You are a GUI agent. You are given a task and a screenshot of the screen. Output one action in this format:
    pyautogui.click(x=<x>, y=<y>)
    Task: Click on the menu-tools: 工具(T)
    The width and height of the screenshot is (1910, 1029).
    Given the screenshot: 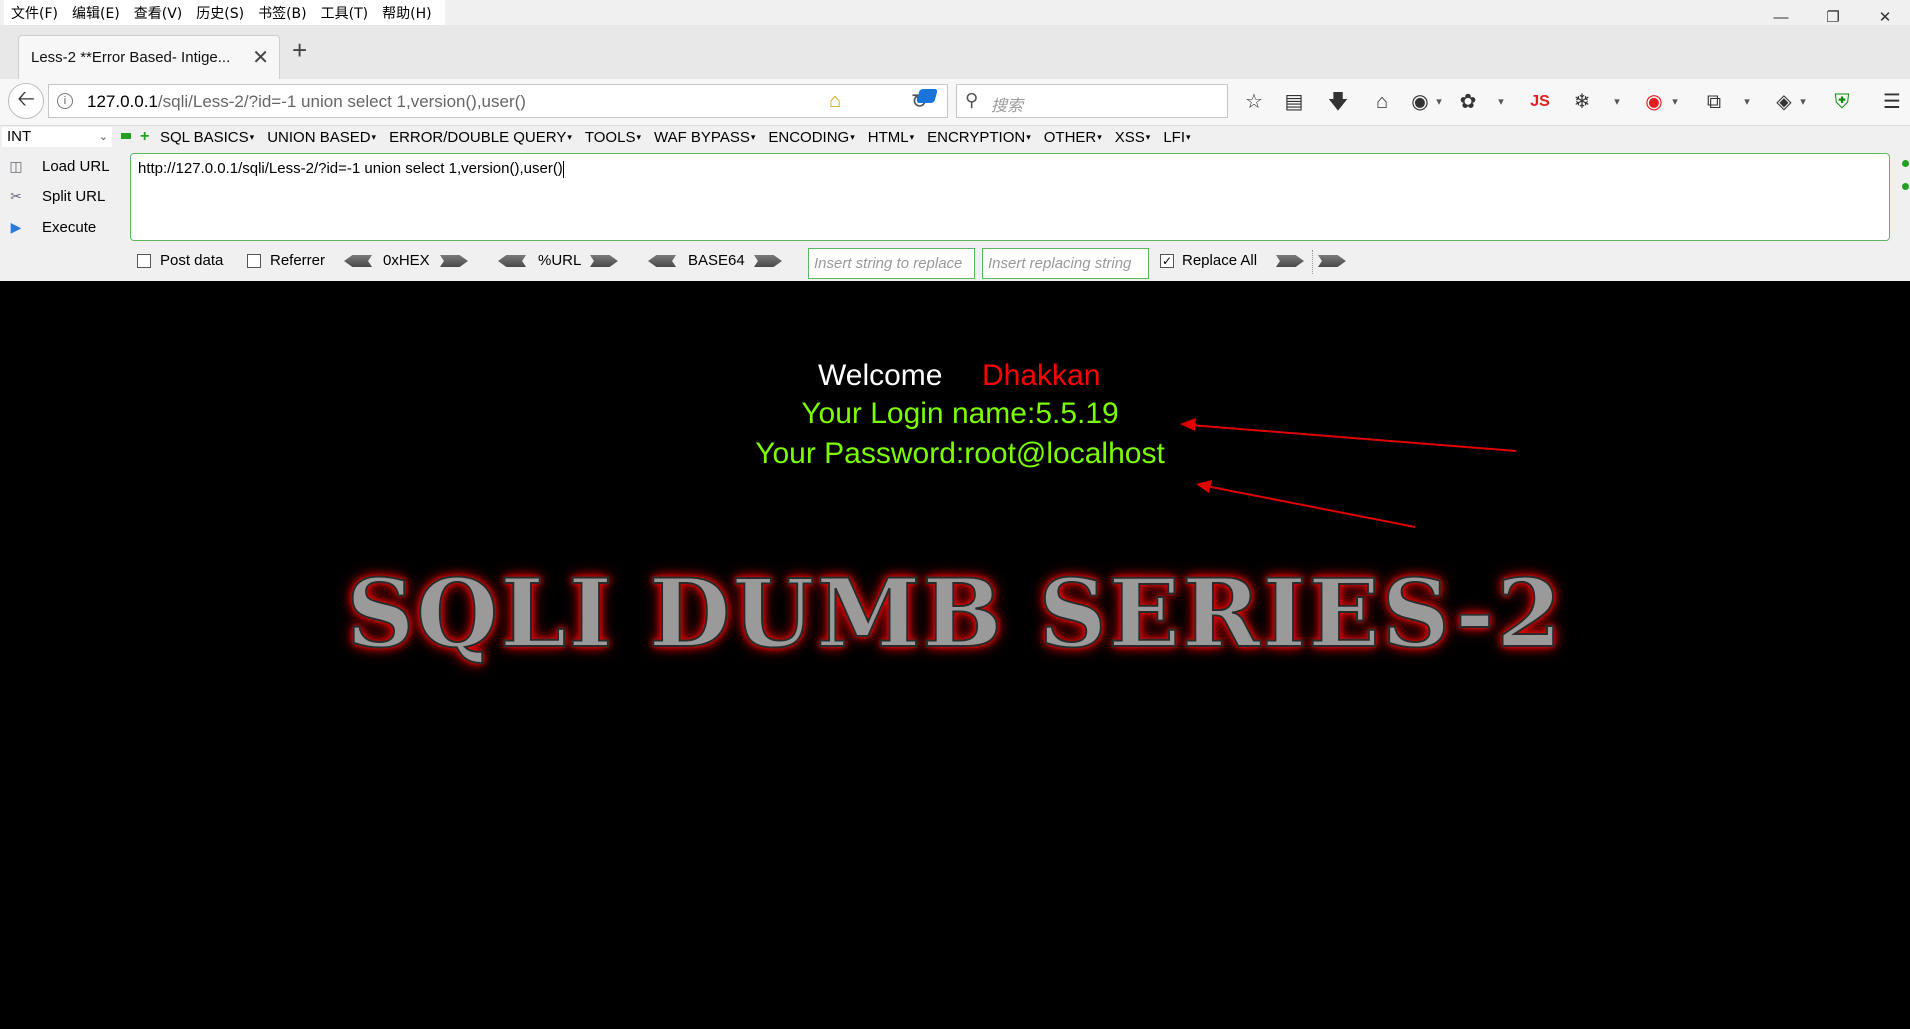 What is the action you would take?
    pyautogui.click(x=344, y=13)
    